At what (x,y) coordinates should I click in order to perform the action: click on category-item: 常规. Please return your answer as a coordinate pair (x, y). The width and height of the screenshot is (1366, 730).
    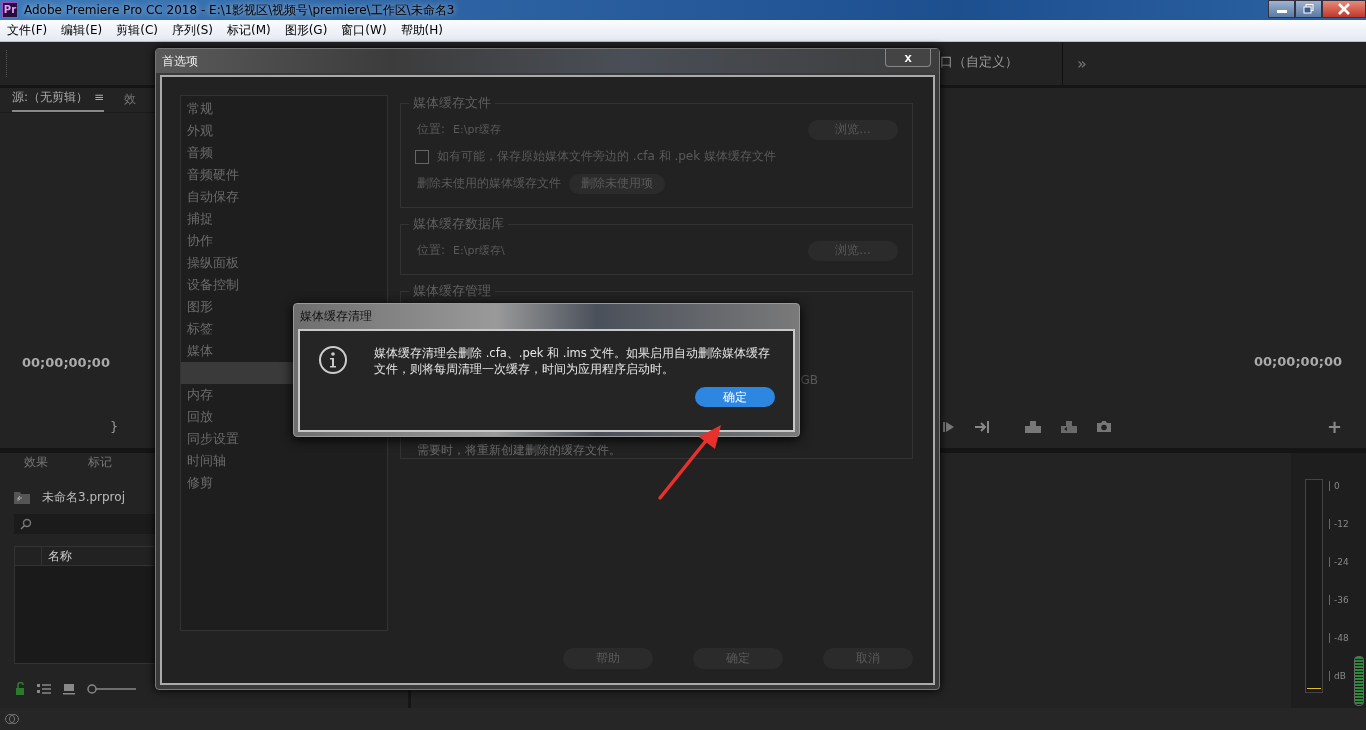
    Looking at the image, I should click on (284, 109).